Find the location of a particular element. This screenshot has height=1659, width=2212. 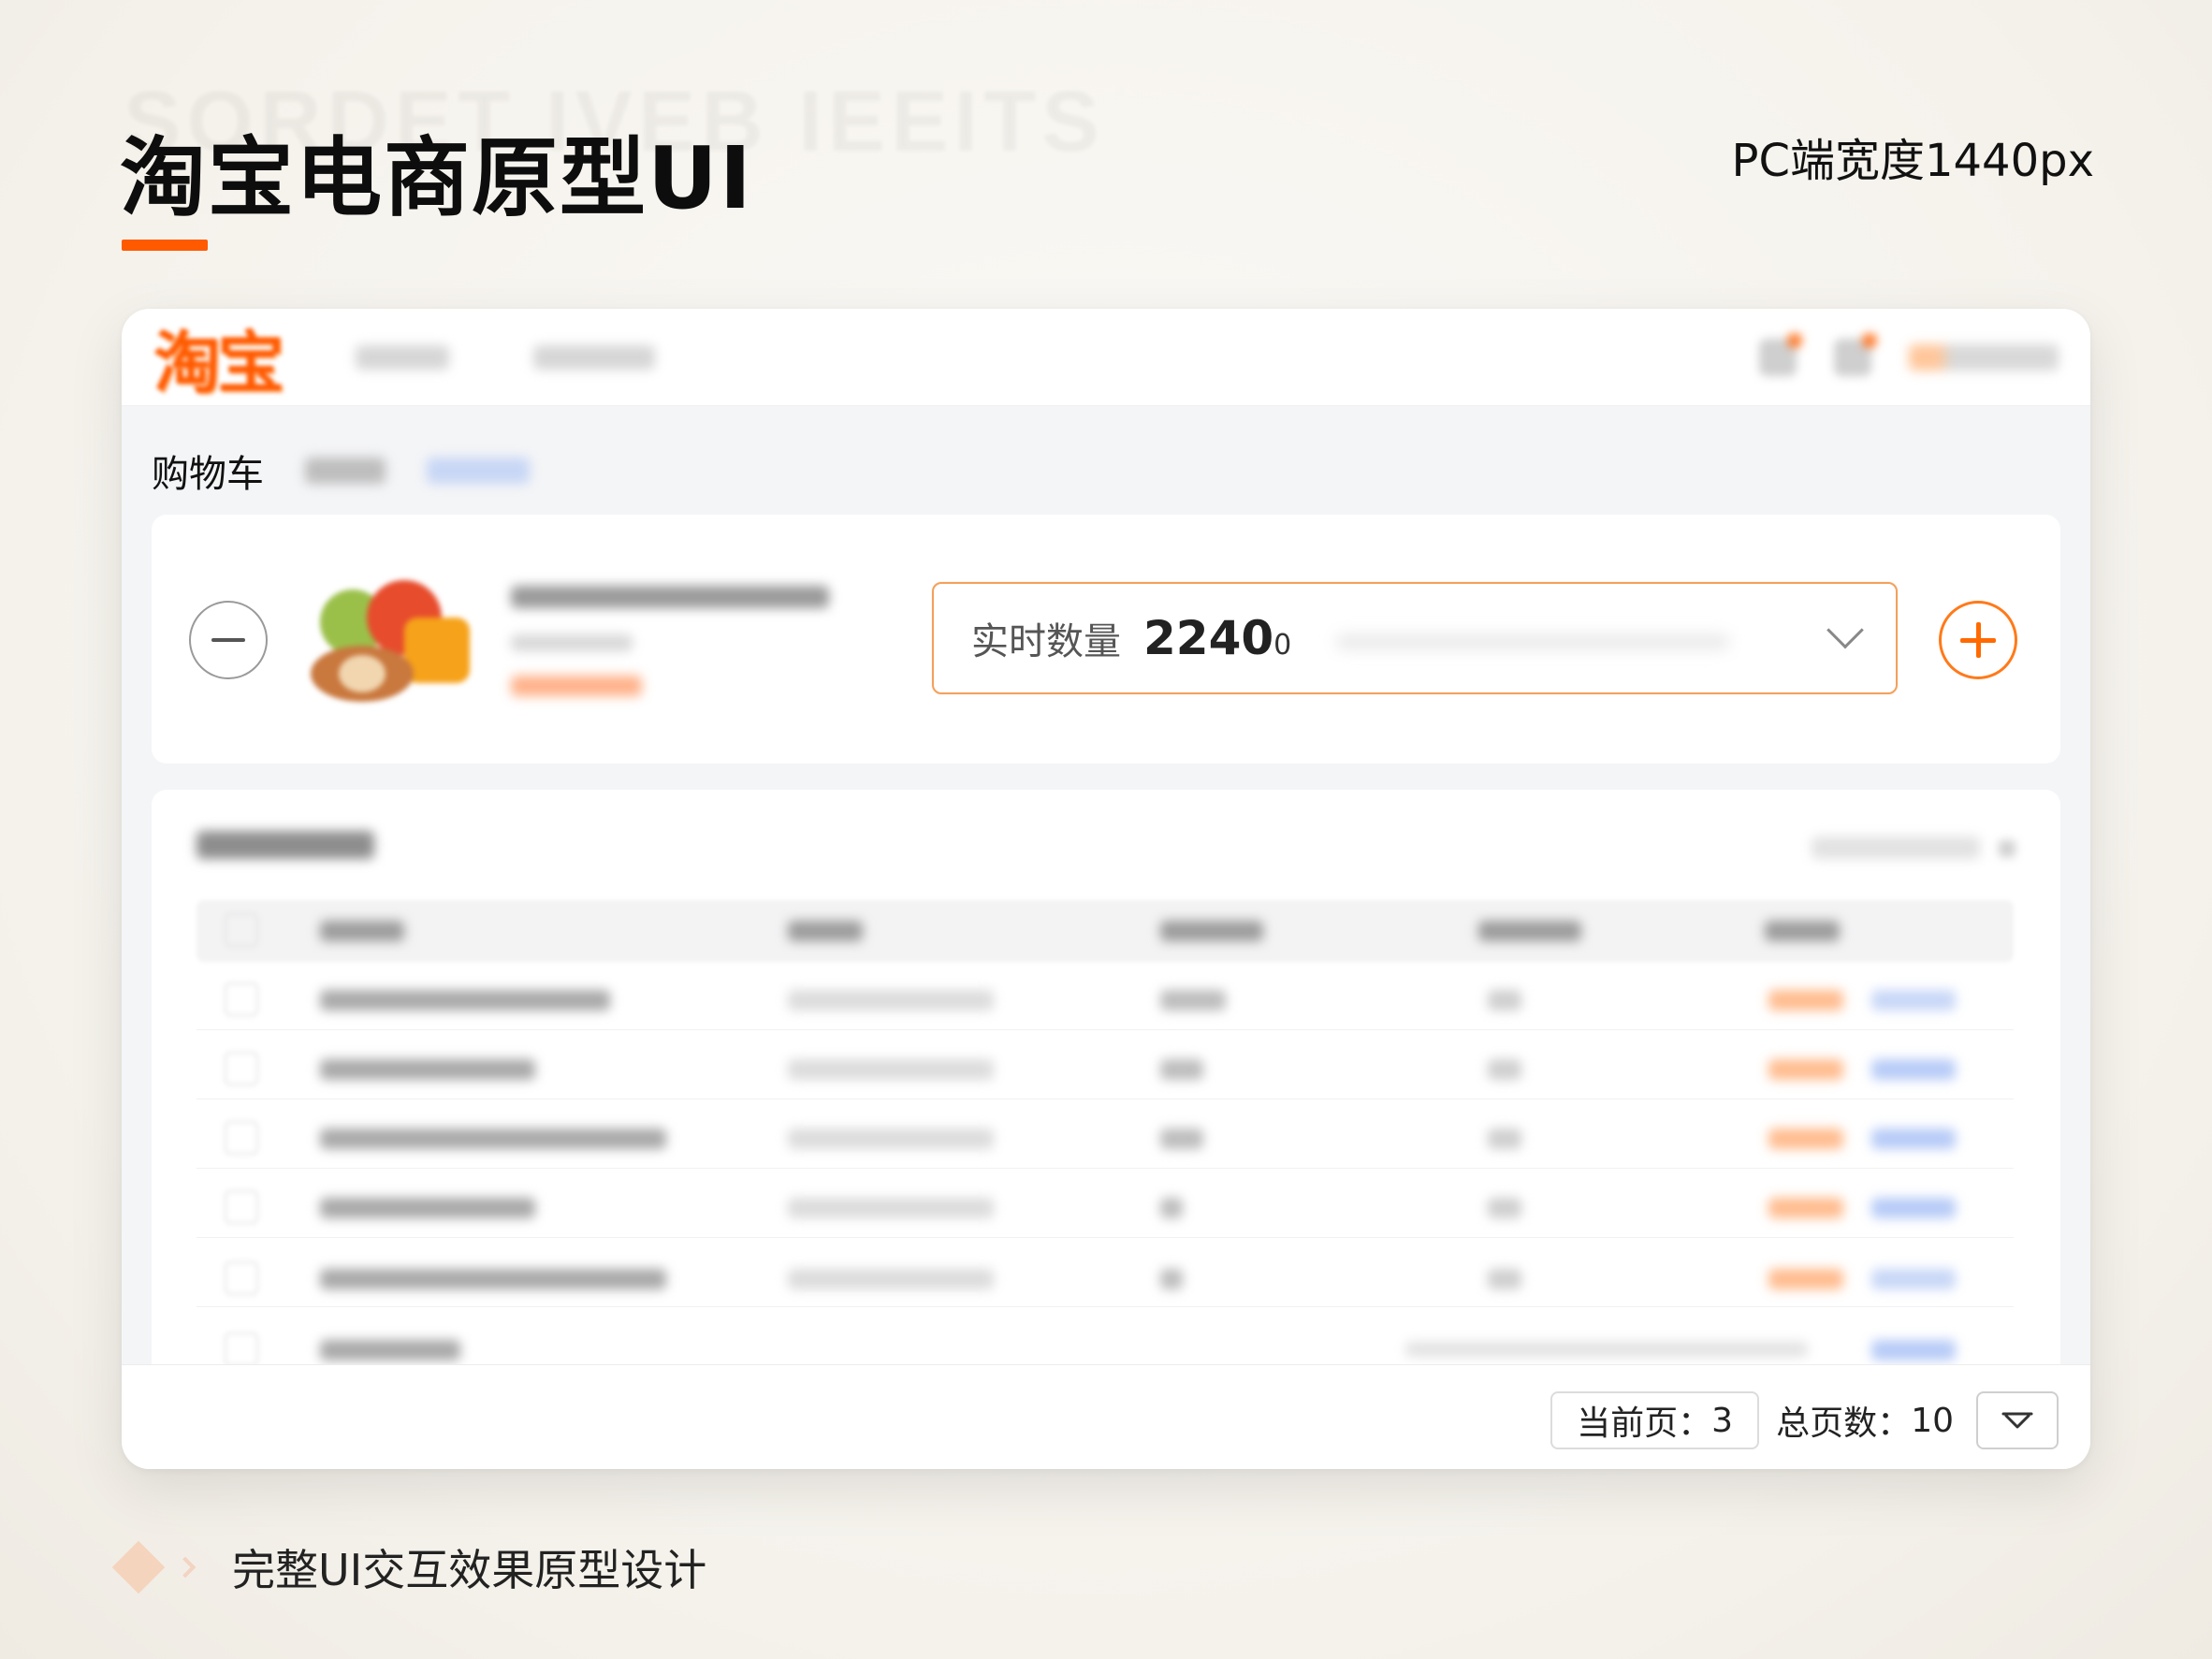

total-pages-value: 10 is located at coordinates (1932, 1420).